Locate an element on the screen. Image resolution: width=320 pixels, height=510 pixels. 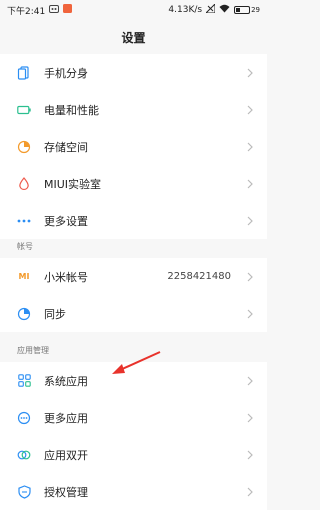
wifi-icon is located at coordinates (224, 10).